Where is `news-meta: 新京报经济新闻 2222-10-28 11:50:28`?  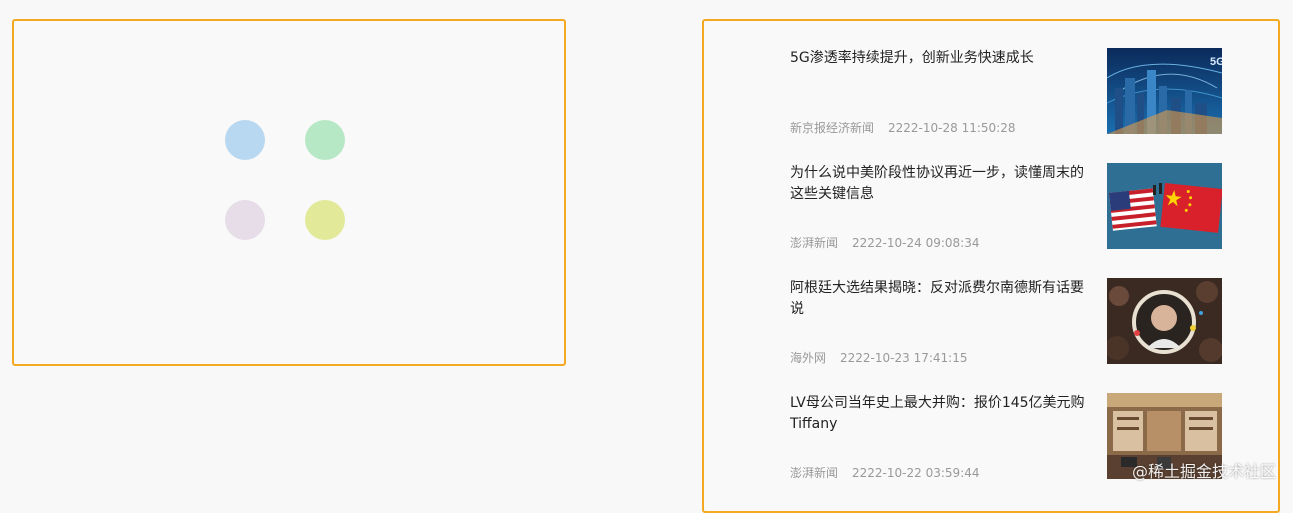
news-meta: 新京报经济新闻 2222-10-28 11:50:28 is located at coordinates (902, 128).